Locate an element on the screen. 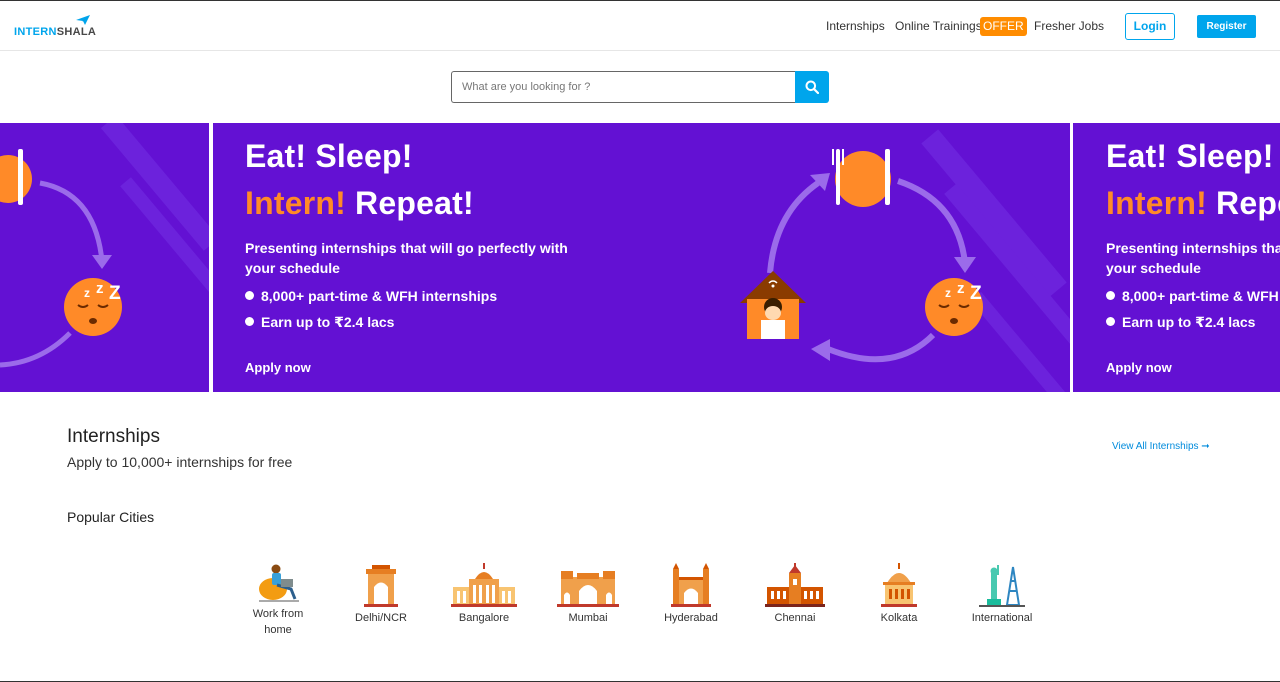  register-button: Register is located at coordinates (1226, 26).